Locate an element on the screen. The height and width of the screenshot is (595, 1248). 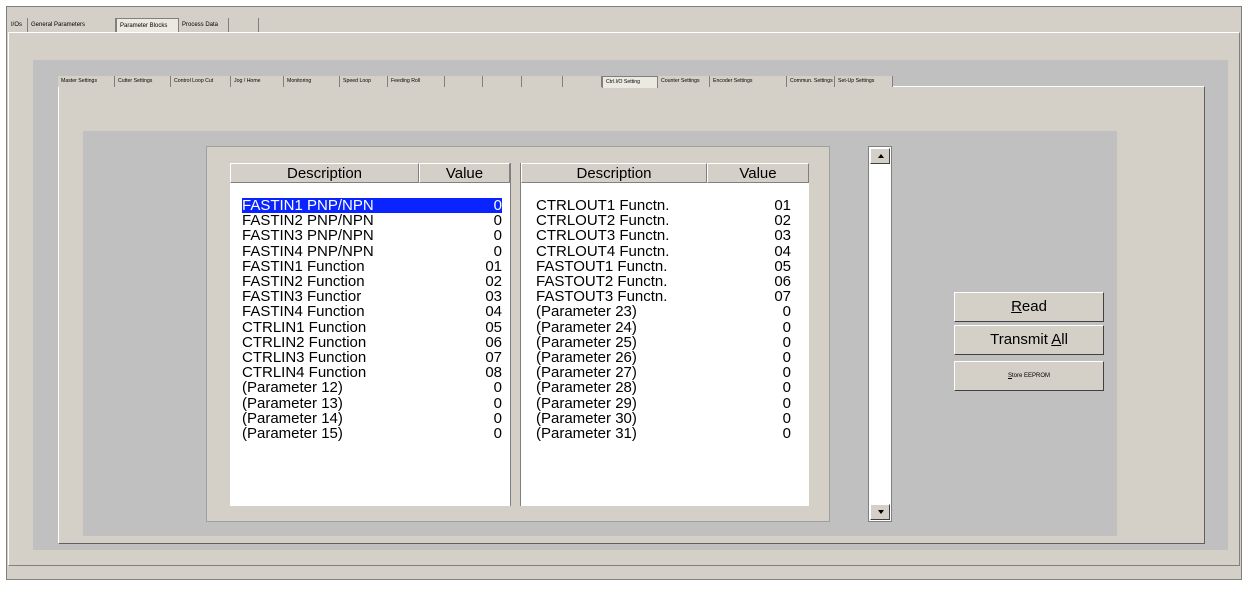
inner-tab: Cutter Settings is located at coordinates (143, 81).